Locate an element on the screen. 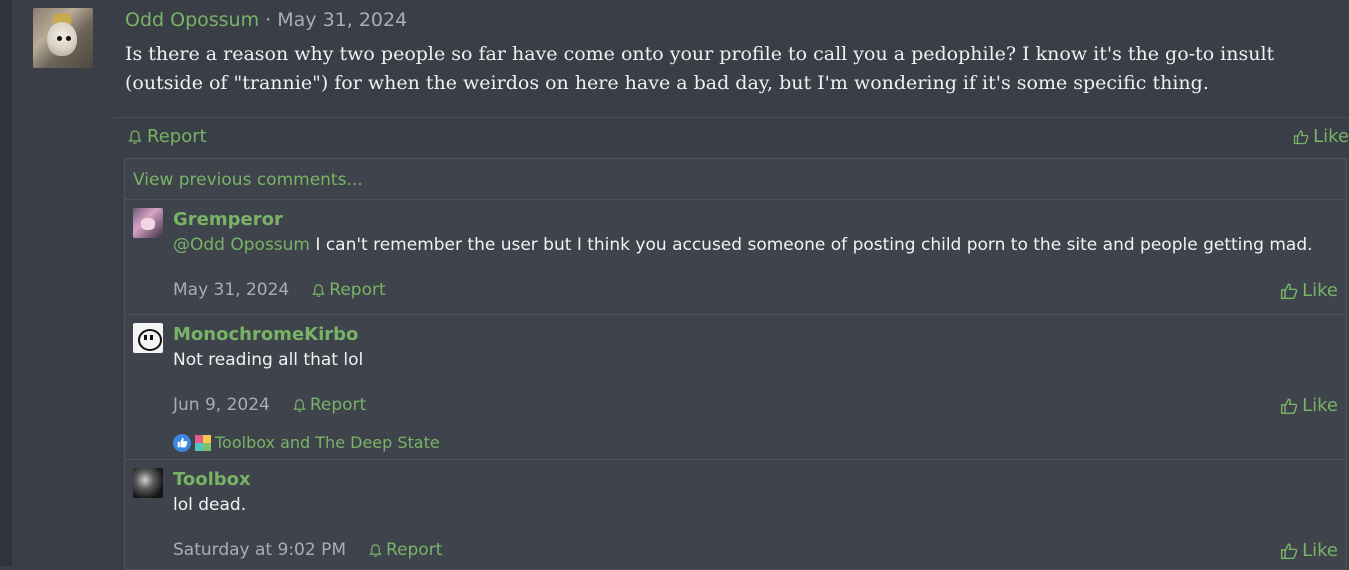 The width and height of the screenshot is (1349, 570). post-report-button: Report is located at coordinates (167, 136).